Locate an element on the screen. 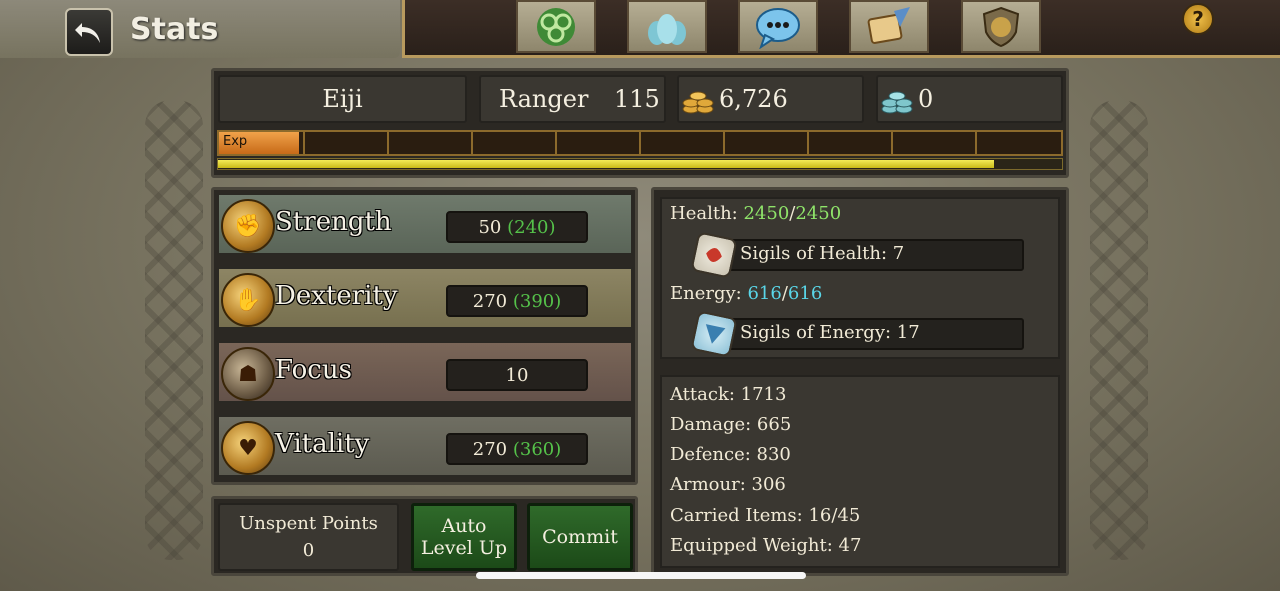 The width and height of the screenshot is (1280, 591). commit-label: Commit is located at coordinates (580, 537).